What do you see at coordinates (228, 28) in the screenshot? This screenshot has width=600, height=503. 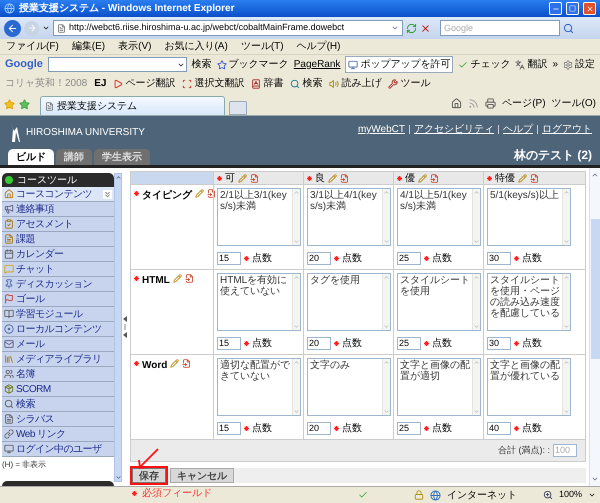 I see `address-field: http://webct6.riise.hiroshima-u.ac.jp/webct/cobaltMainFrame.dowebct` at bounding box center [228, 28].